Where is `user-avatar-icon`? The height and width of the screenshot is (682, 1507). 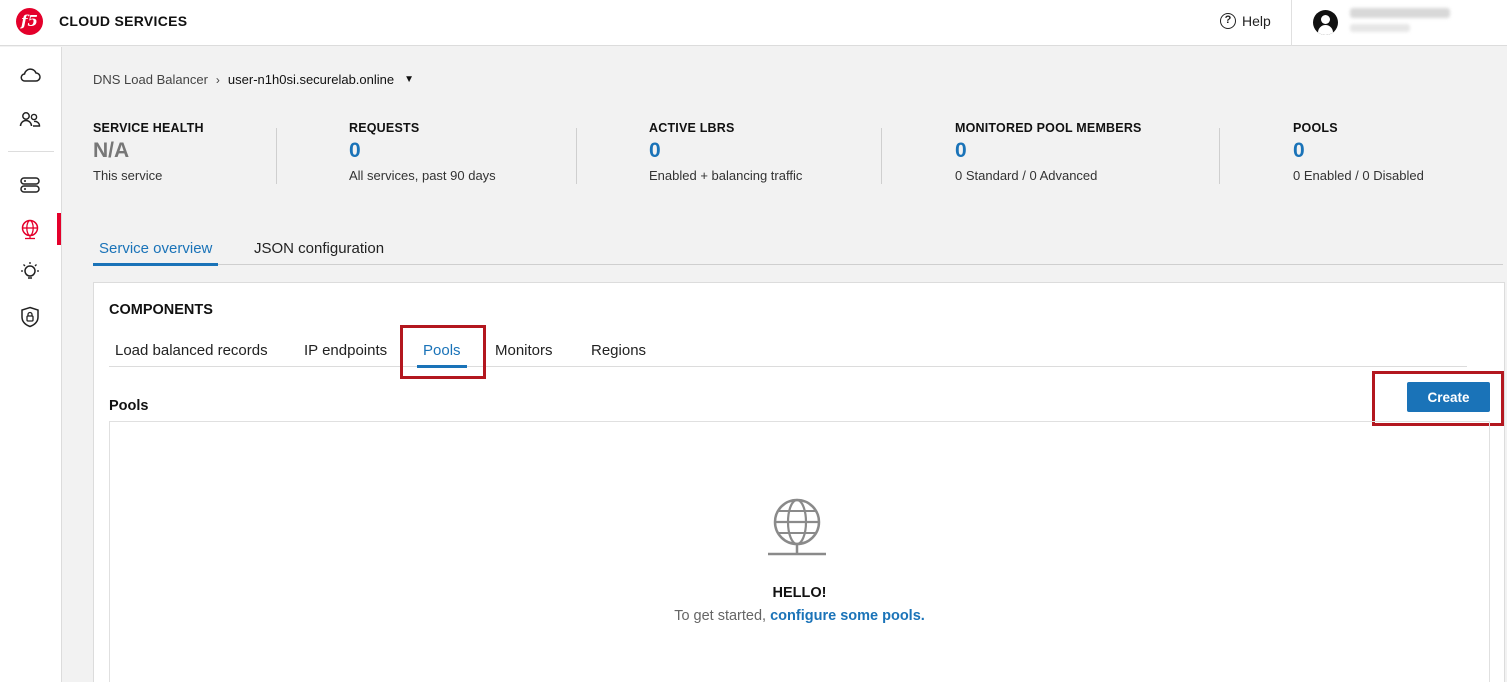 user-avatar-icon is located at coordinates (1325, 22).